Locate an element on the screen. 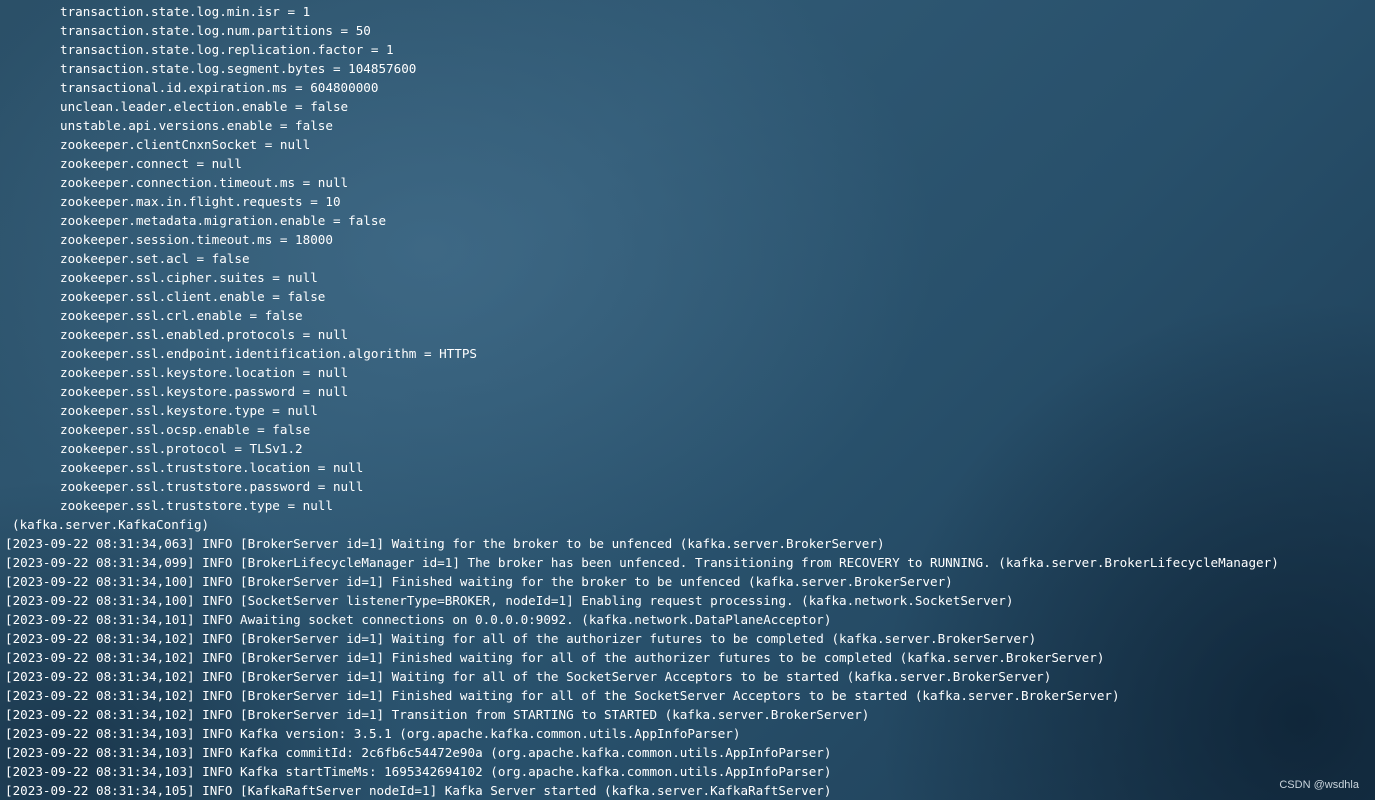 Image resolution: width=1375 pixels, height=800 pixels. config-line: zookeeper.ssl.truststore.password = null is located at coordinates (212, 486).